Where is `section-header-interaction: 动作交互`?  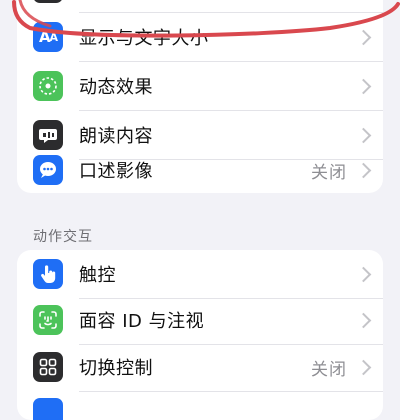
section-header-interaction: 动作交互 is located at coordinates (63, 237).